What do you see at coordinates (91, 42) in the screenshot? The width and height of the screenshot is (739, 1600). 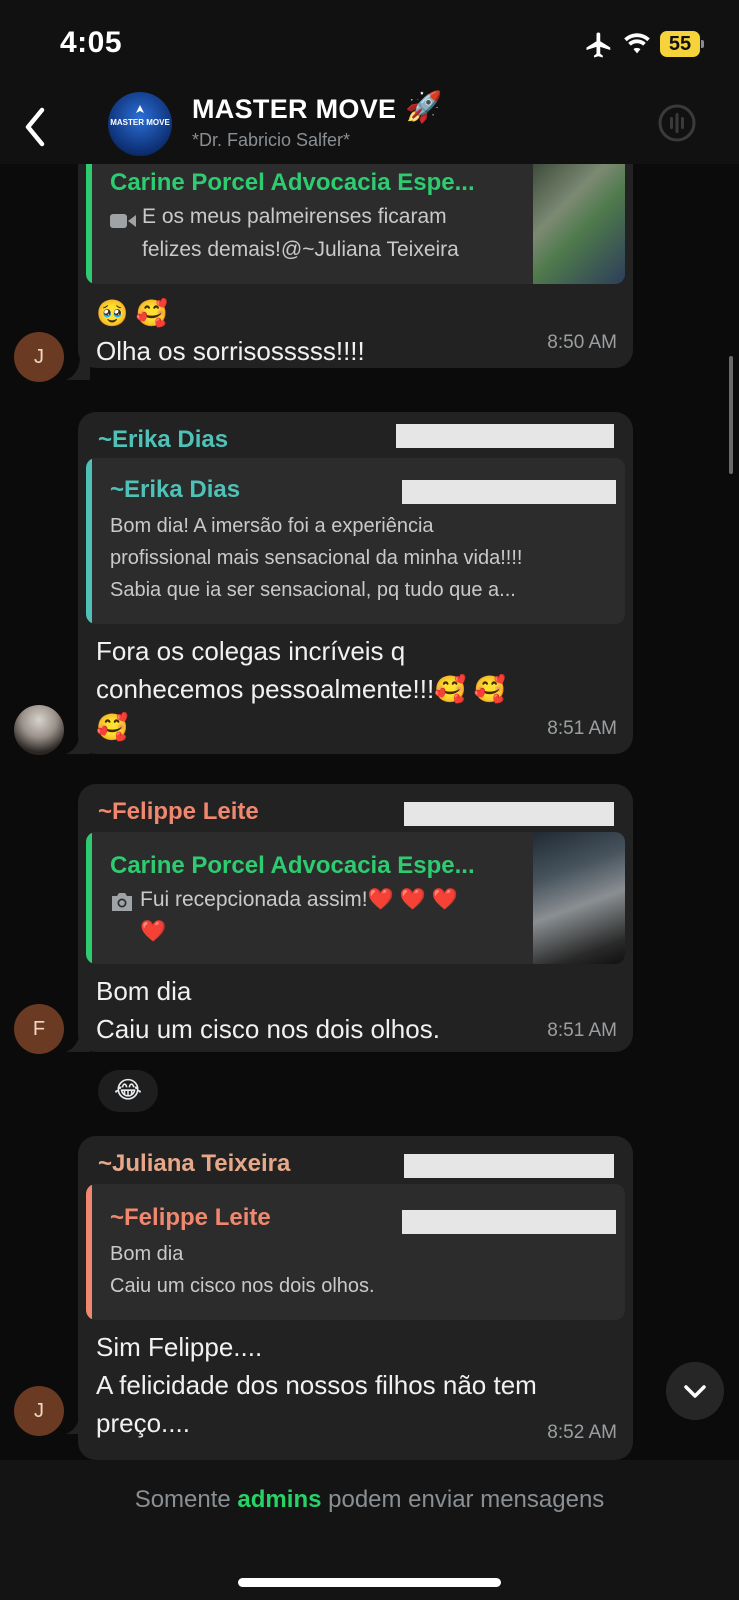 I see `status-time: 4:05` at bounding box center [91, 42].